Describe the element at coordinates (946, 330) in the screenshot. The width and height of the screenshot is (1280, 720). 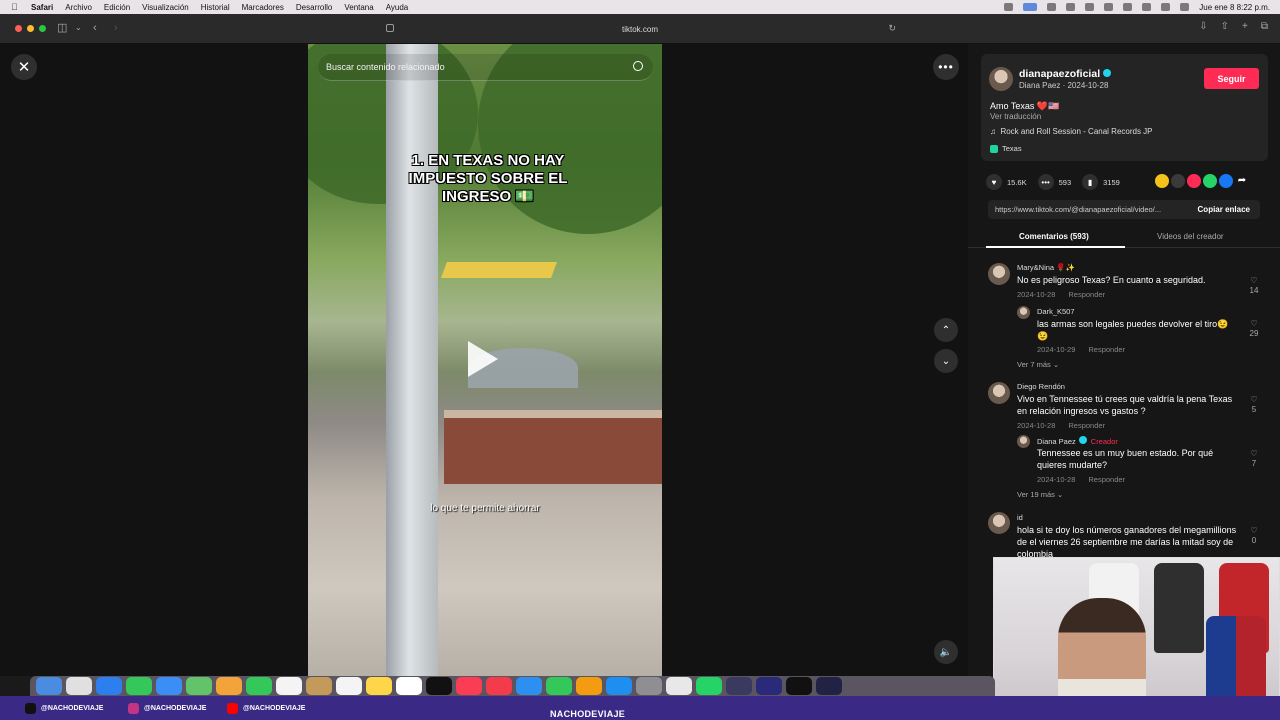
I see `previous-video-icon: ⌃` at that location.